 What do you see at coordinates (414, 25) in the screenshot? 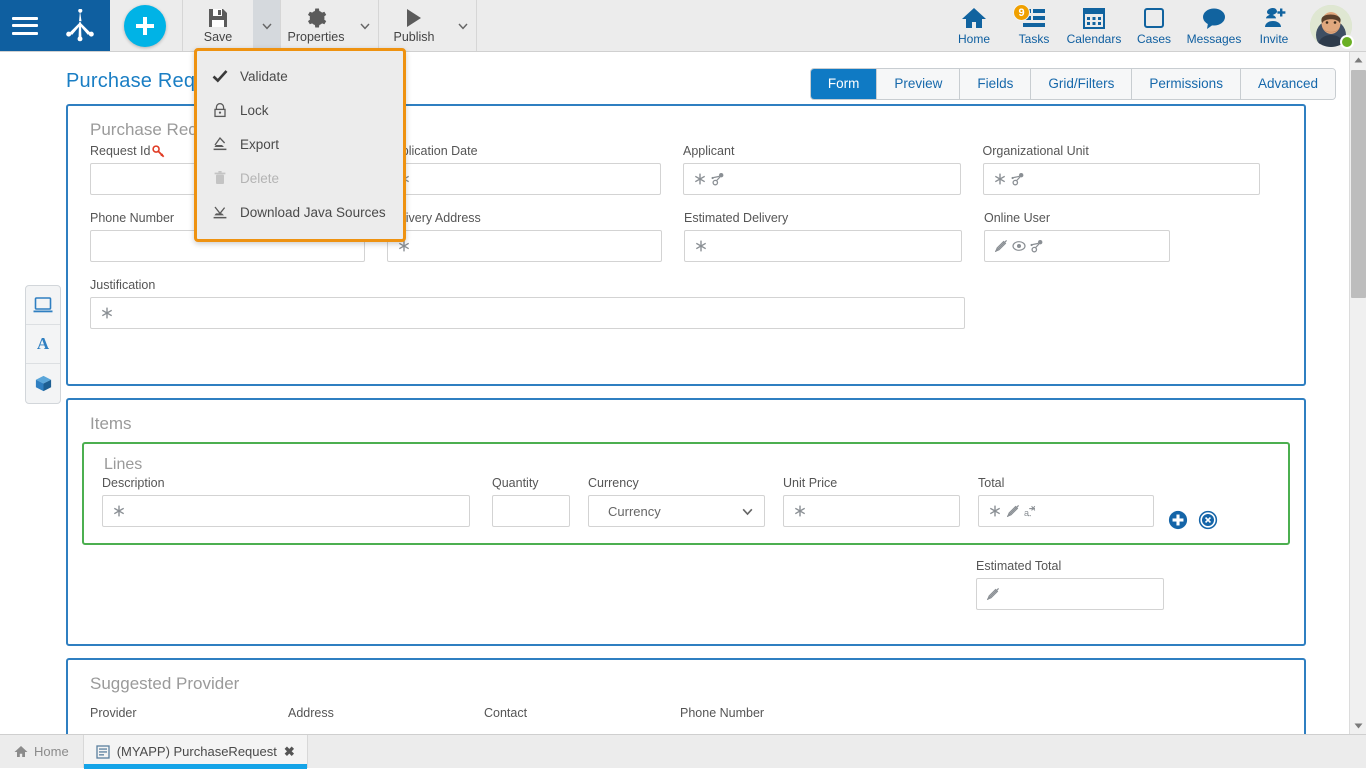
I see `publish-button: Publish` at bounding box center [414, 25].